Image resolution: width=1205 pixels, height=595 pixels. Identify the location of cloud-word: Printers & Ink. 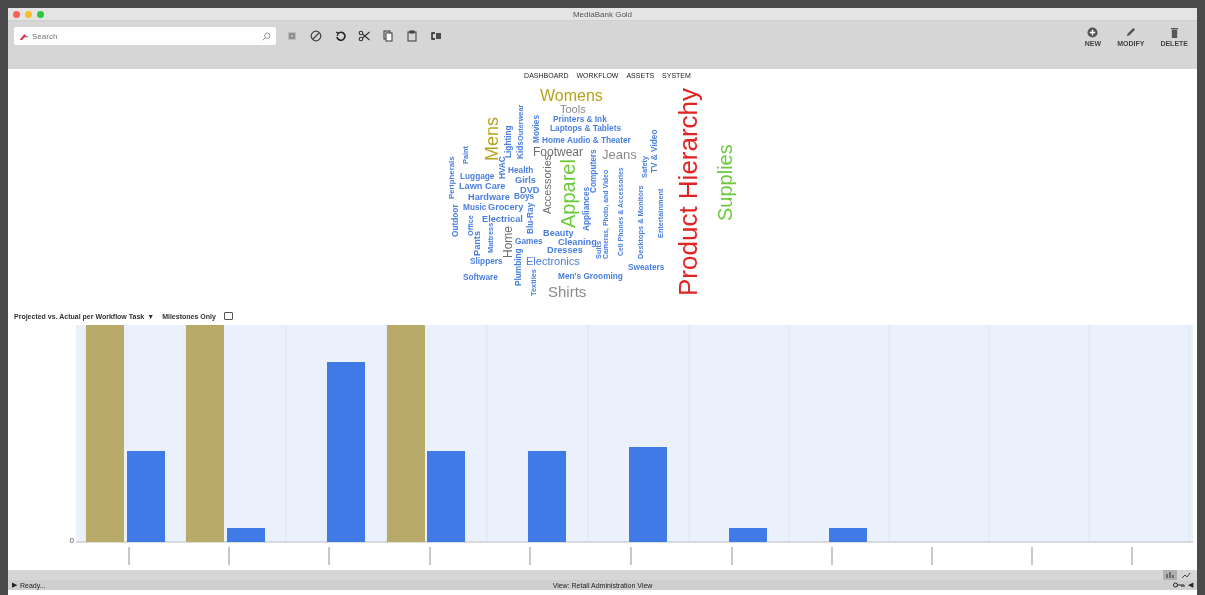
(580, 120).